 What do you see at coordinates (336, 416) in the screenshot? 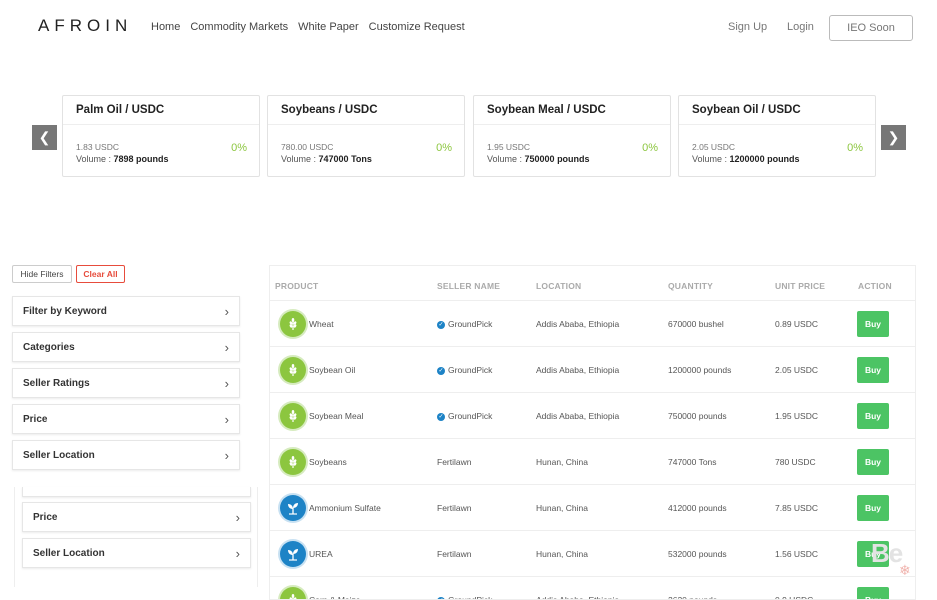
I see `product-name: Soybean Meal` at bounding box center [336, 416].